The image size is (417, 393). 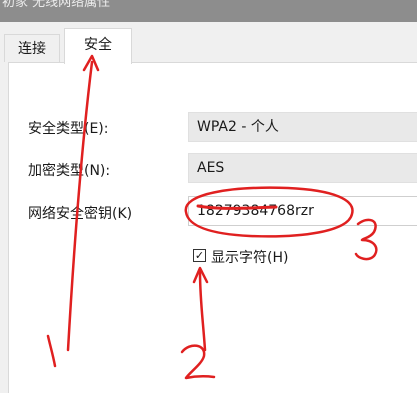 What do you see at coordinates (98, 46) in the screenshot?
I see `tab-security: 安全` at bounding box center [98, 46].